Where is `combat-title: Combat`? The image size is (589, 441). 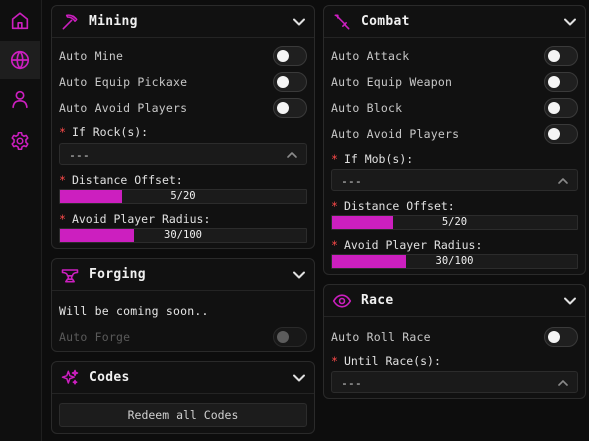
combat-title: Combat is located at coordinates (385, 21).